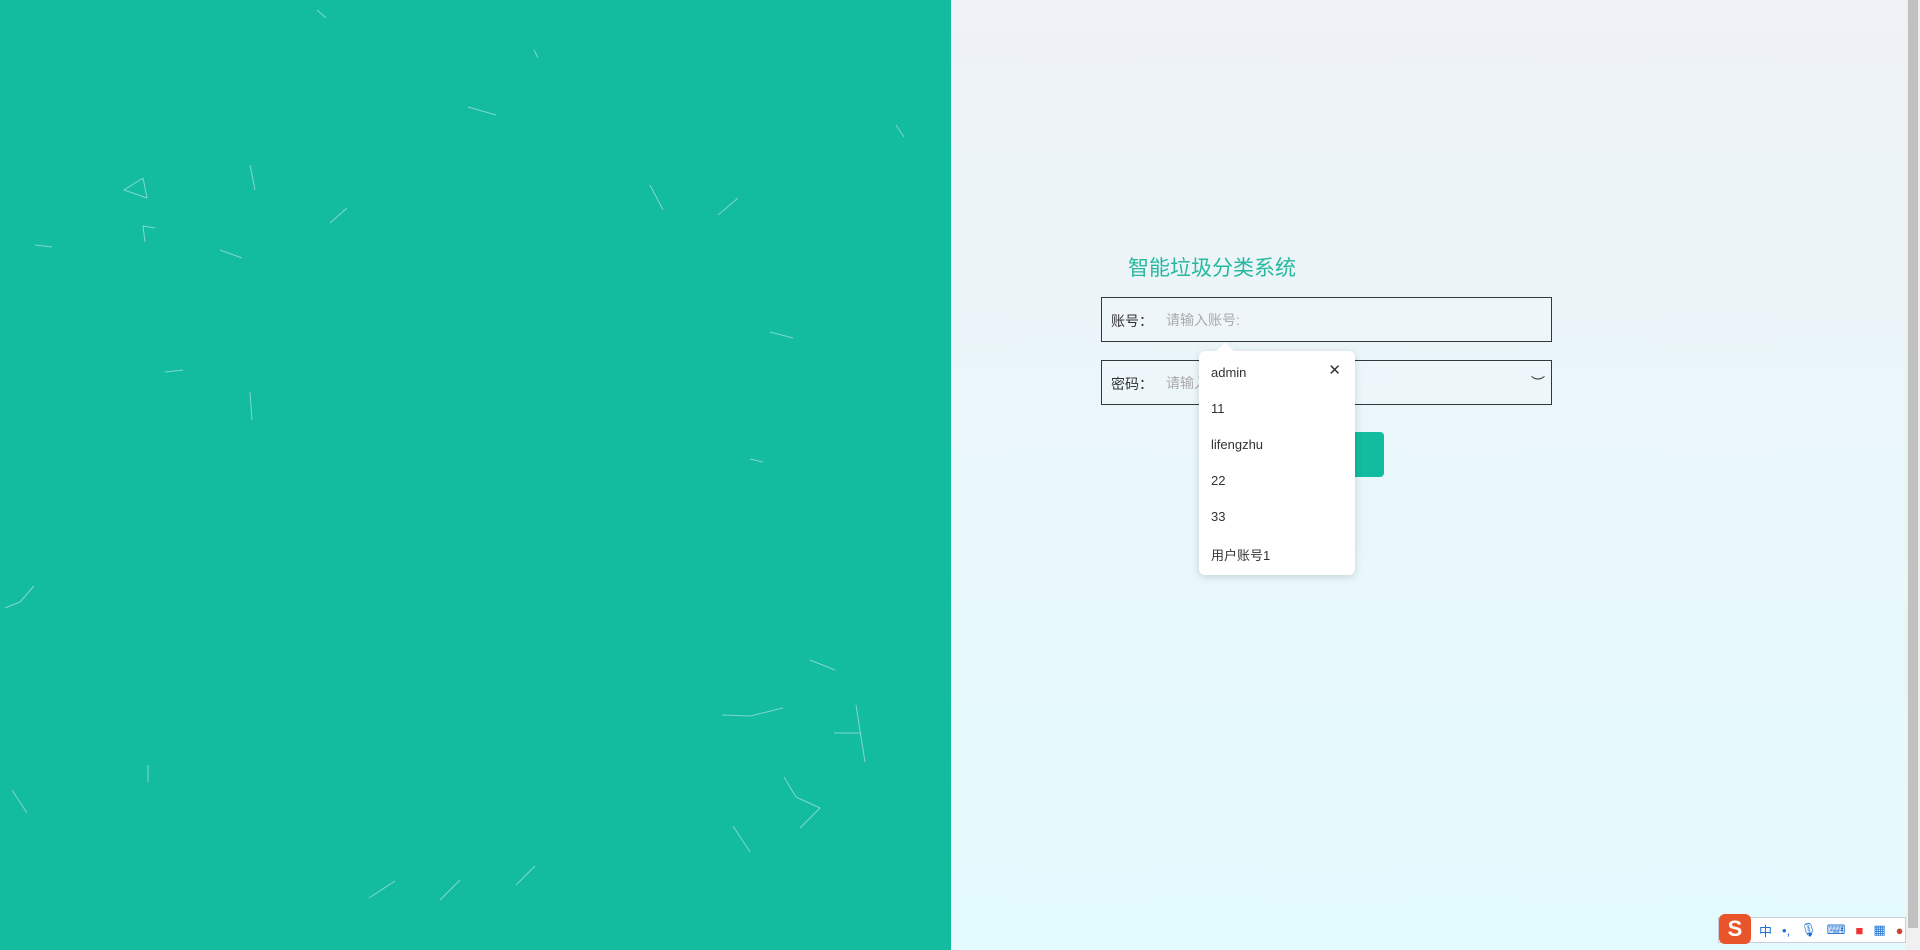 The width and height of the screenshot is (1920, 950). I want to click on ime-mode-toggle: 中, so click(1765, 930).